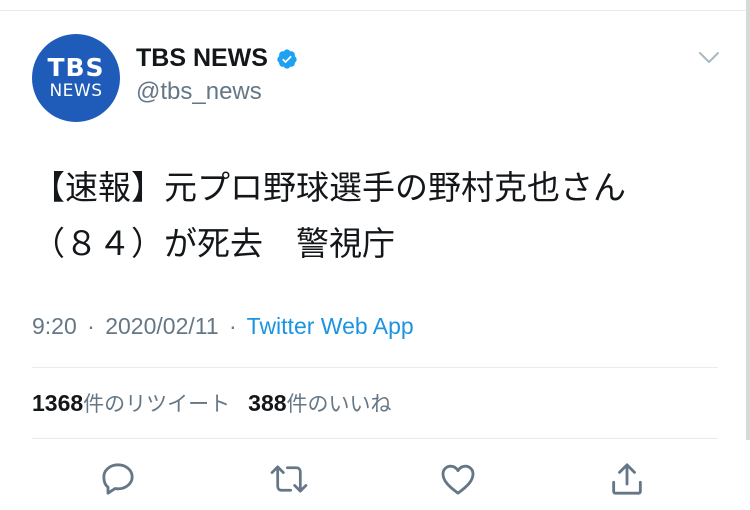  Describe the element at coordinates (223, 326) in the screenshot. I see `tweet-meta: 9:20 · 2020/02/11 · Twitter Web App` at that location.